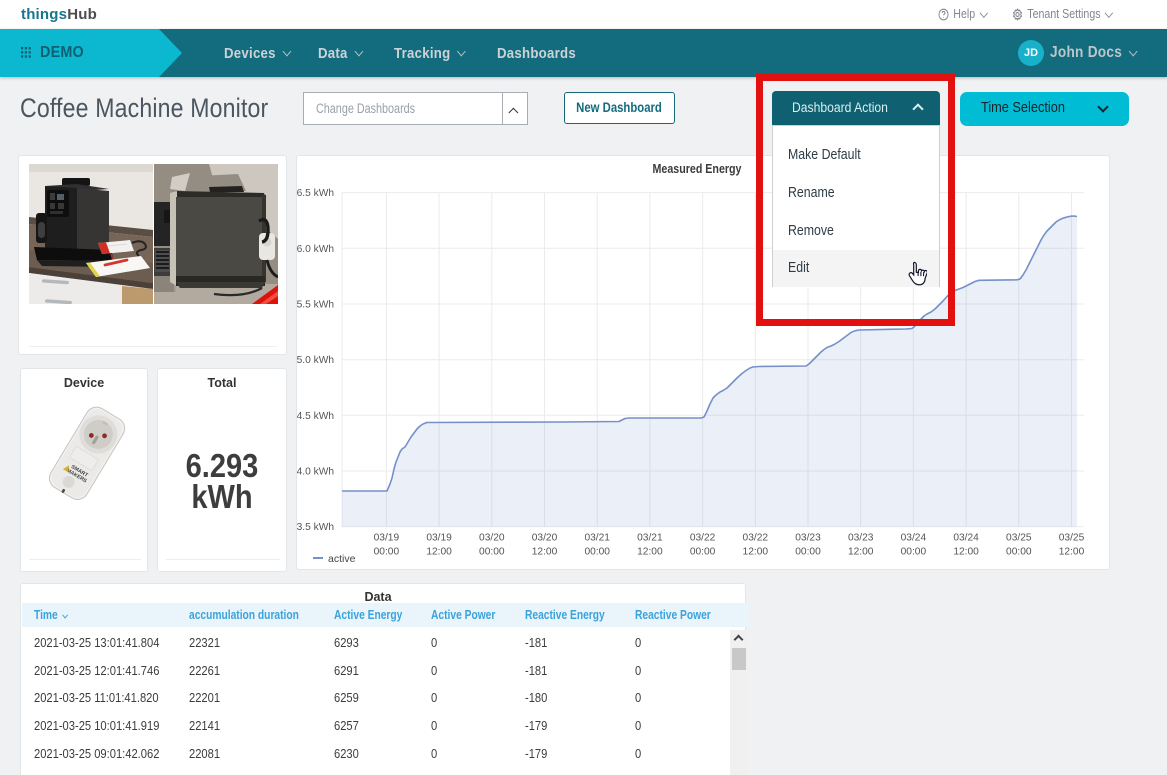 The height and width of the screenshot is (775, 1167). What do you see at coordinates (697, 169) in the screenshot?
I see `svg-text: Measured Energy` at bounding box center [697, 169].